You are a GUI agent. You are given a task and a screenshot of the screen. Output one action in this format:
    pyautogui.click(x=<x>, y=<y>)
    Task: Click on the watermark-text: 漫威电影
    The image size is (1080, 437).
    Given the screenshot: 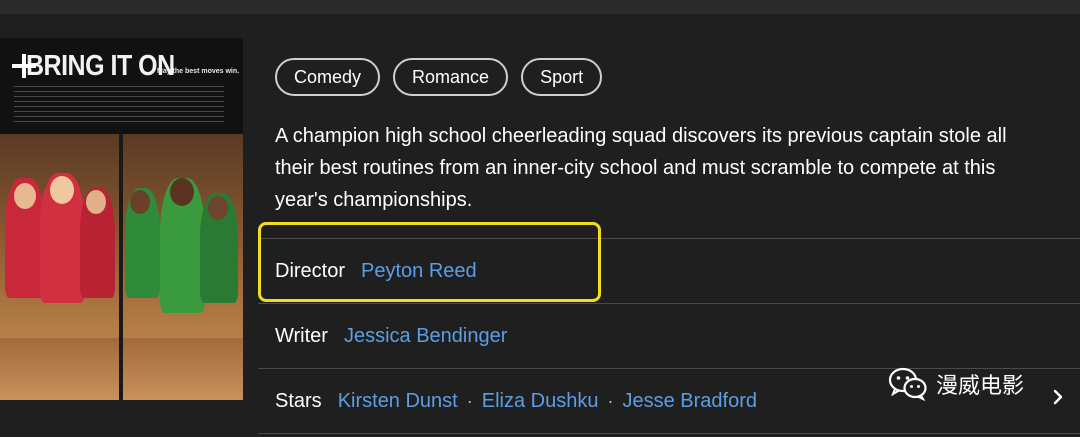 What is the action you would take?
    pyautogui.click(x=980, y=386)
    